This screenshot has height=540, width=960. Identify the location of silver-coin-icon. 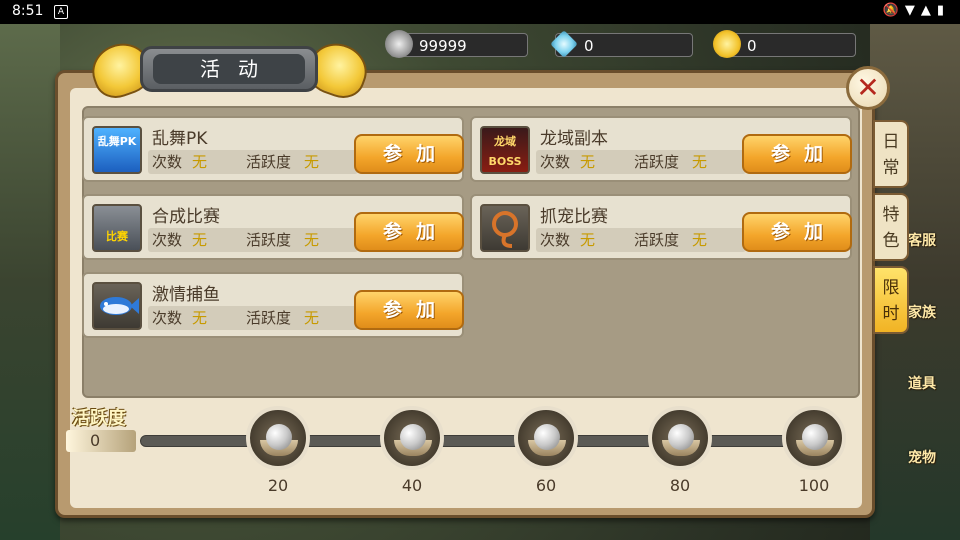
(399, 44).